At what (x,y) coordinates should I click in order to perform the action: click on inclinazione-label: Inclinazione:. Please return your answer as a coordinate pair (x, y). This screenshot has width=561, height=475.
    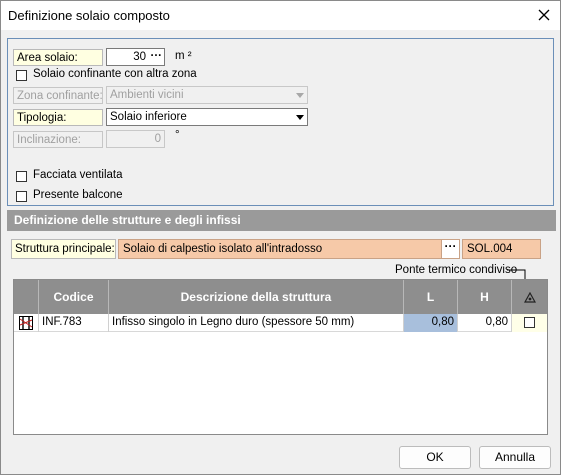
    Looking at the image, I should click on (58, 139).